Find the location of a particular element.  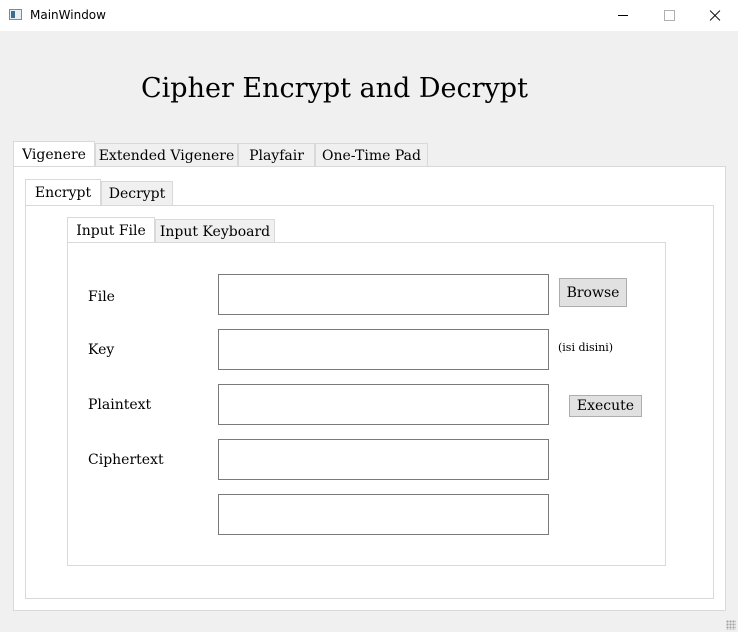

tab-decrypt: Decrypt is located at coordinates (137, 193).